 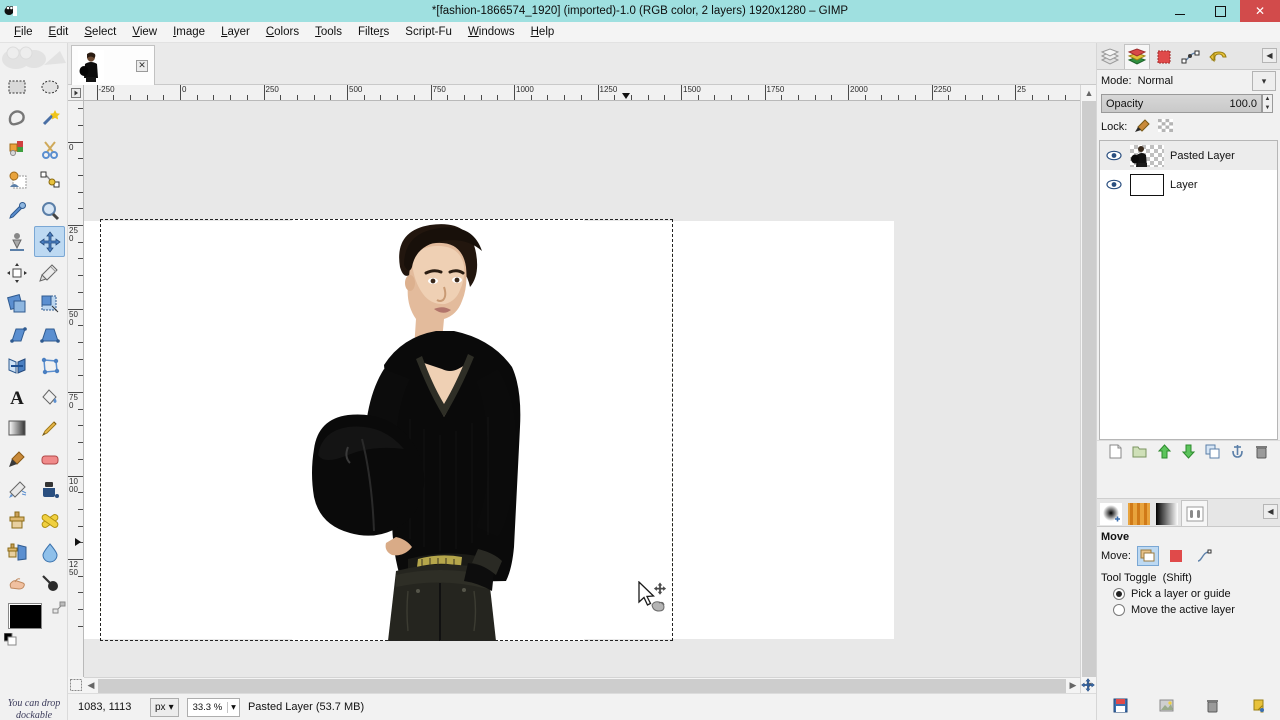 What do you see at coordinates (16, 117) in the screenshot?
I see `free-select-tool` at bounding box center [16, 117].